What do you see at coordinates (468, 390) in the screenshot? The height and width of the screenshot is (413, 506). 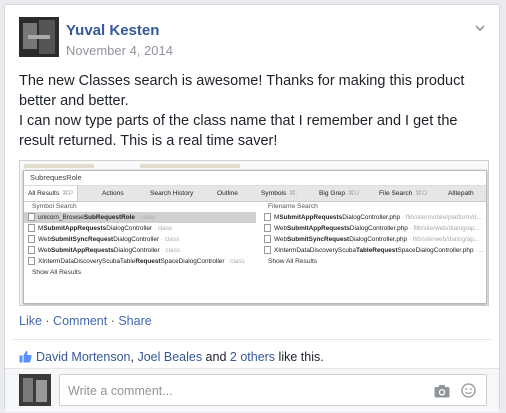 I see `emoji-icon` at bounding box center [468, 390].